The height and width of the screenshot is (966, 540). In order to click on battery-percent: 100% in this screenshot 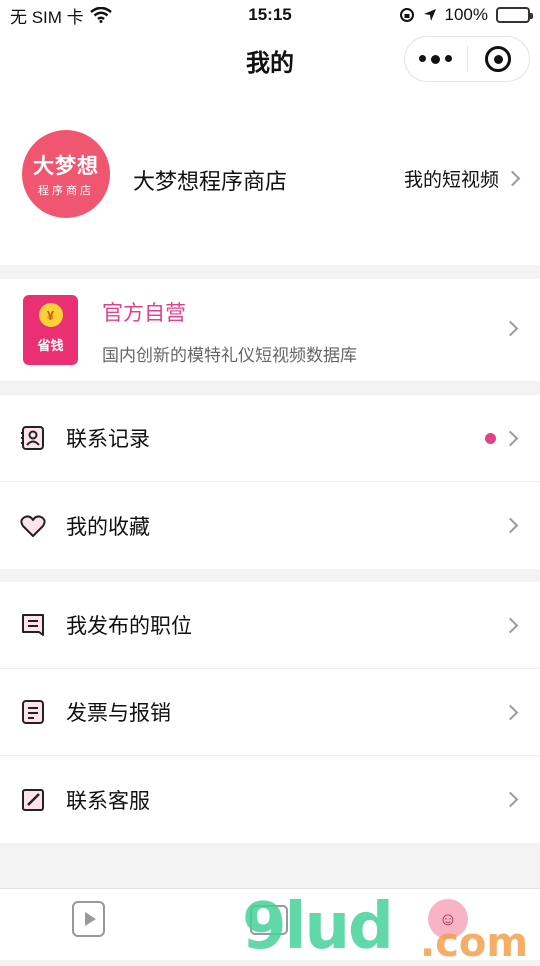, I will do `click(466, 14)`.